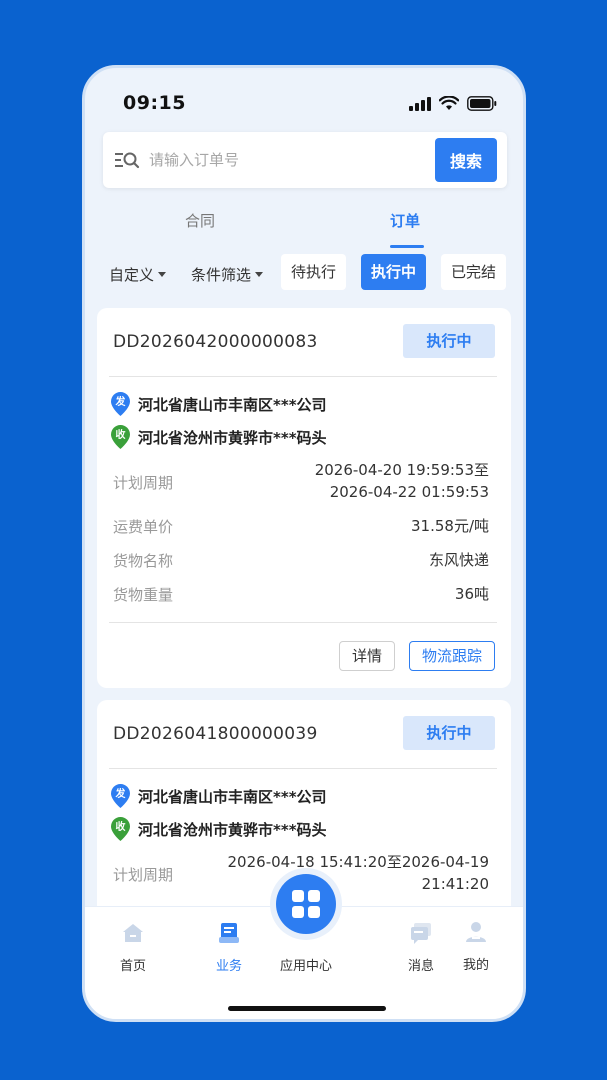  I want to click on tab-contract: 合同, so click(200, 220).